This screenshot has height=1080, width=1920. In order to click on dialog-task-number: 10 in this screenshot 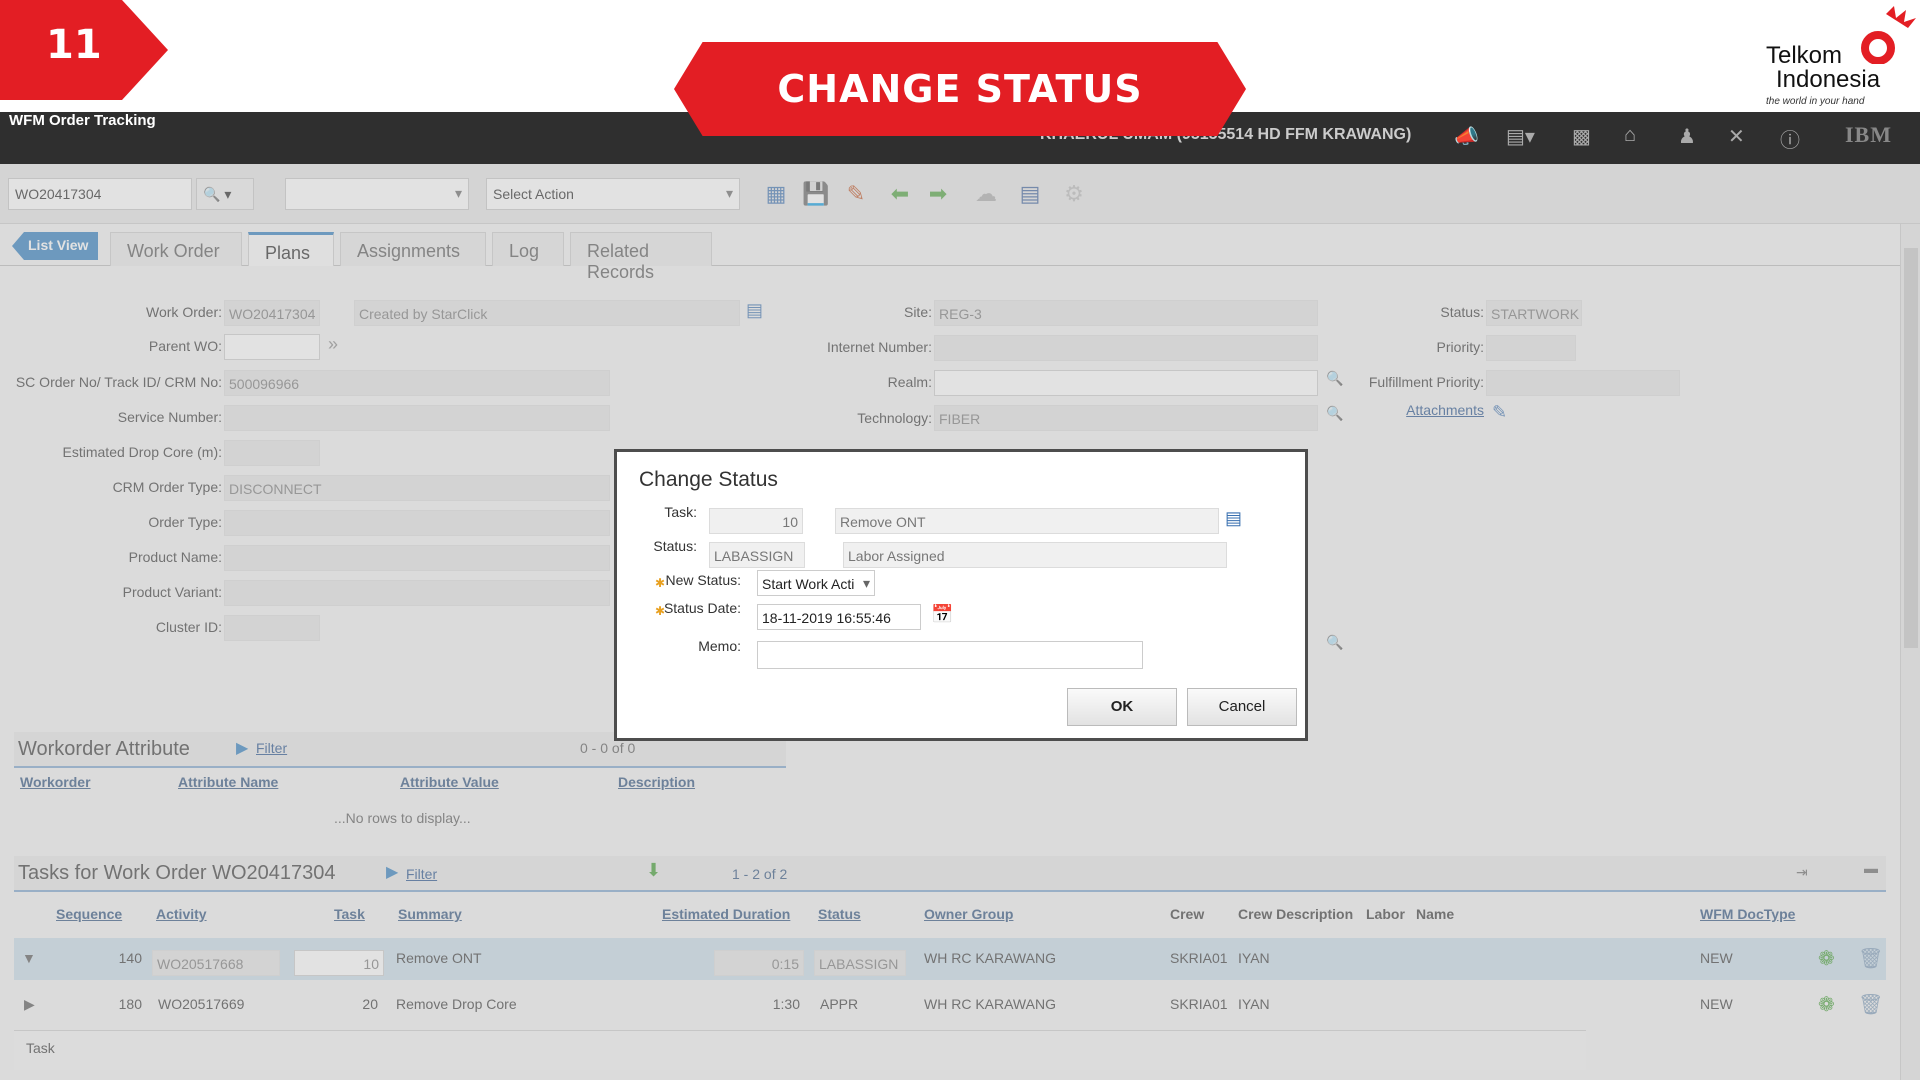, I will do `click(756, 521)`.